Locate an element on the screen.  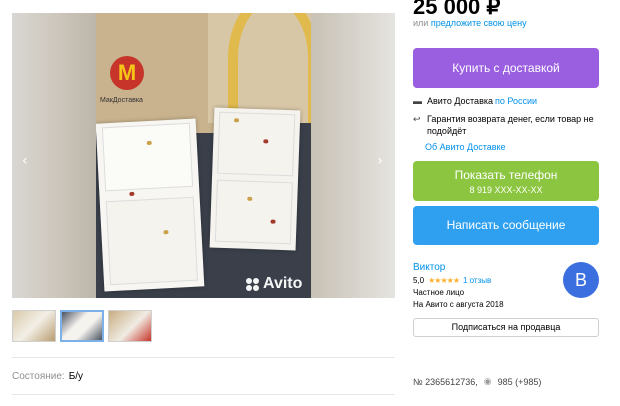
burger-box-right is located at coordinates (255, 179).